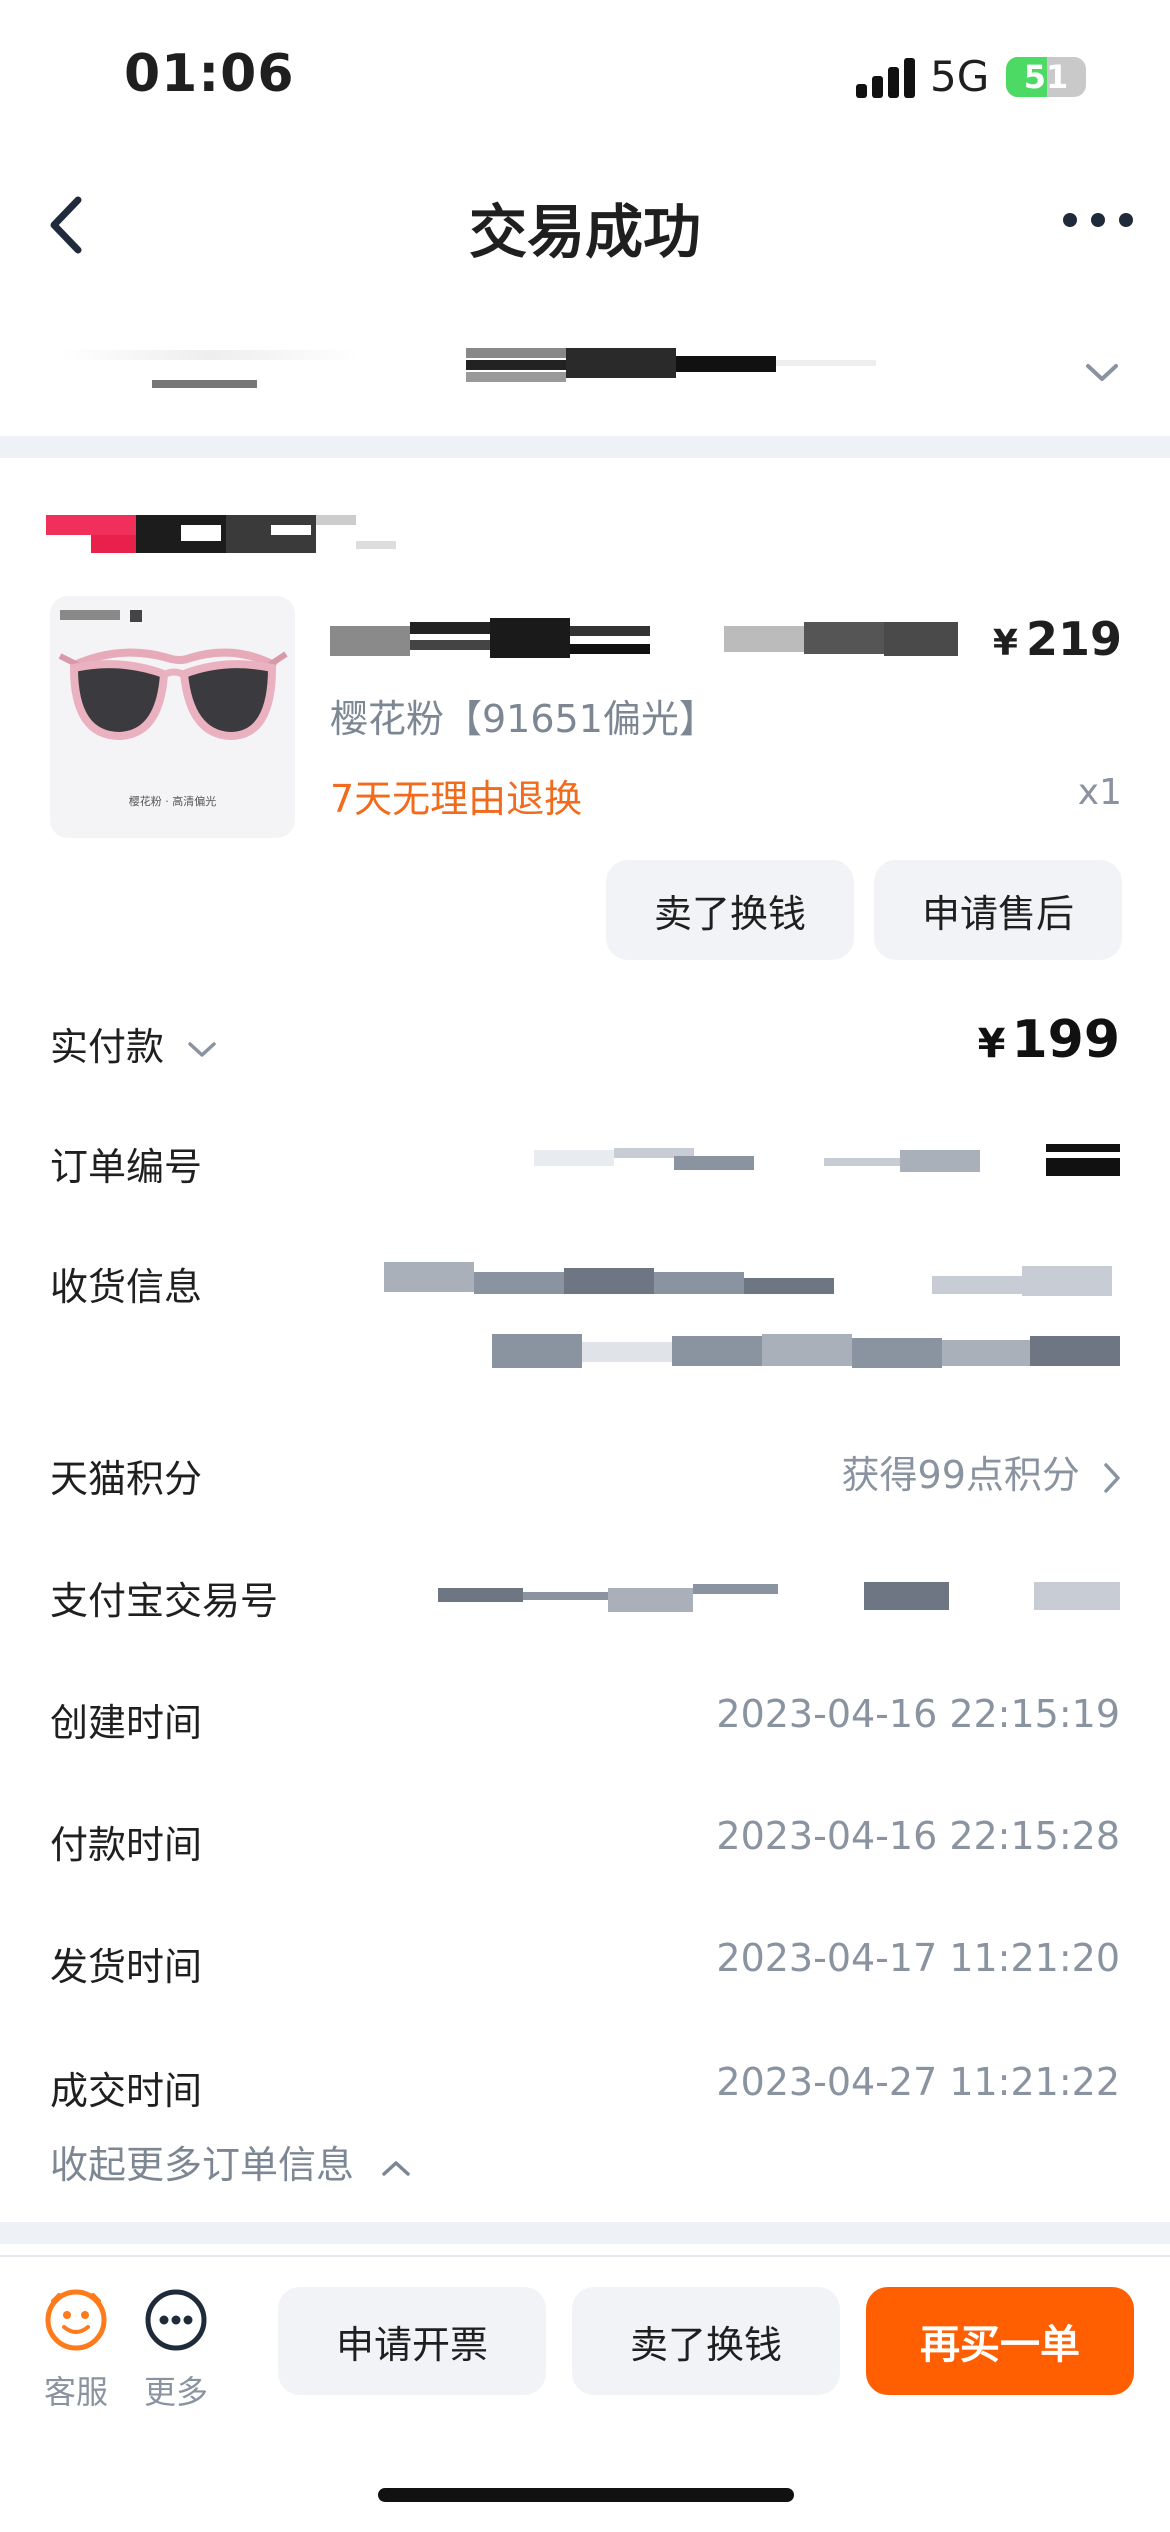 The image size is (1170, 2532). Describe the element at coordinates (202, 2165) in the screenshot. I see `collapse-order-info-label: 收起更多订单信息` at that location.